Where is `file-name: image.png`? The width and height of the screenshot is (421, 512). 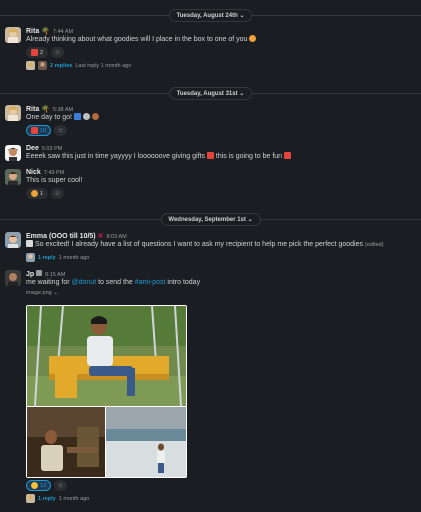 file-name: image.png is located at coordinates (39, 293).